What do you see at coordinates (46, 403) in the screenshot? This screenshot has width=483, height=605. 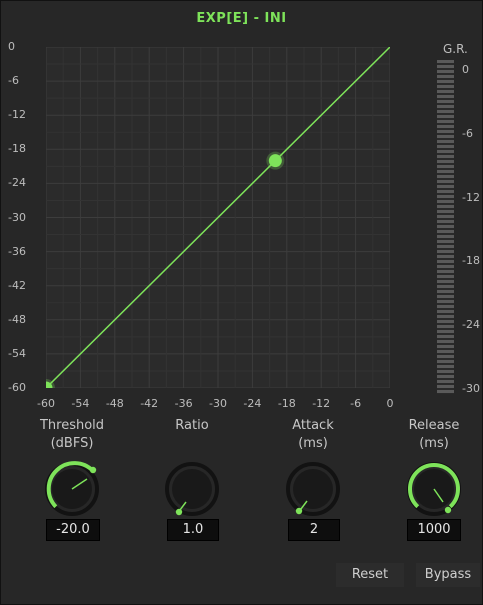 I see `x-tick-label: -60` at bounding box center [46, 403].